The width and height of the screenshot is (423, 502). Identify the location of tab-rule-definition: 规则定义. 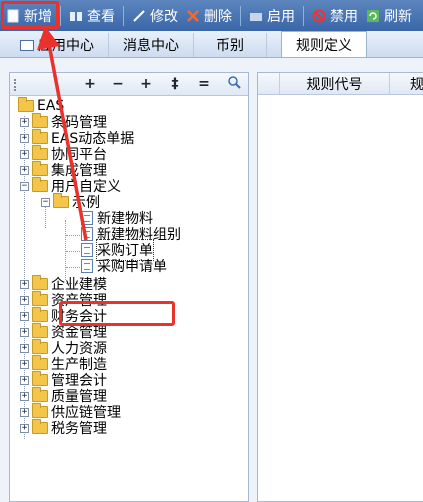
(324, 44).